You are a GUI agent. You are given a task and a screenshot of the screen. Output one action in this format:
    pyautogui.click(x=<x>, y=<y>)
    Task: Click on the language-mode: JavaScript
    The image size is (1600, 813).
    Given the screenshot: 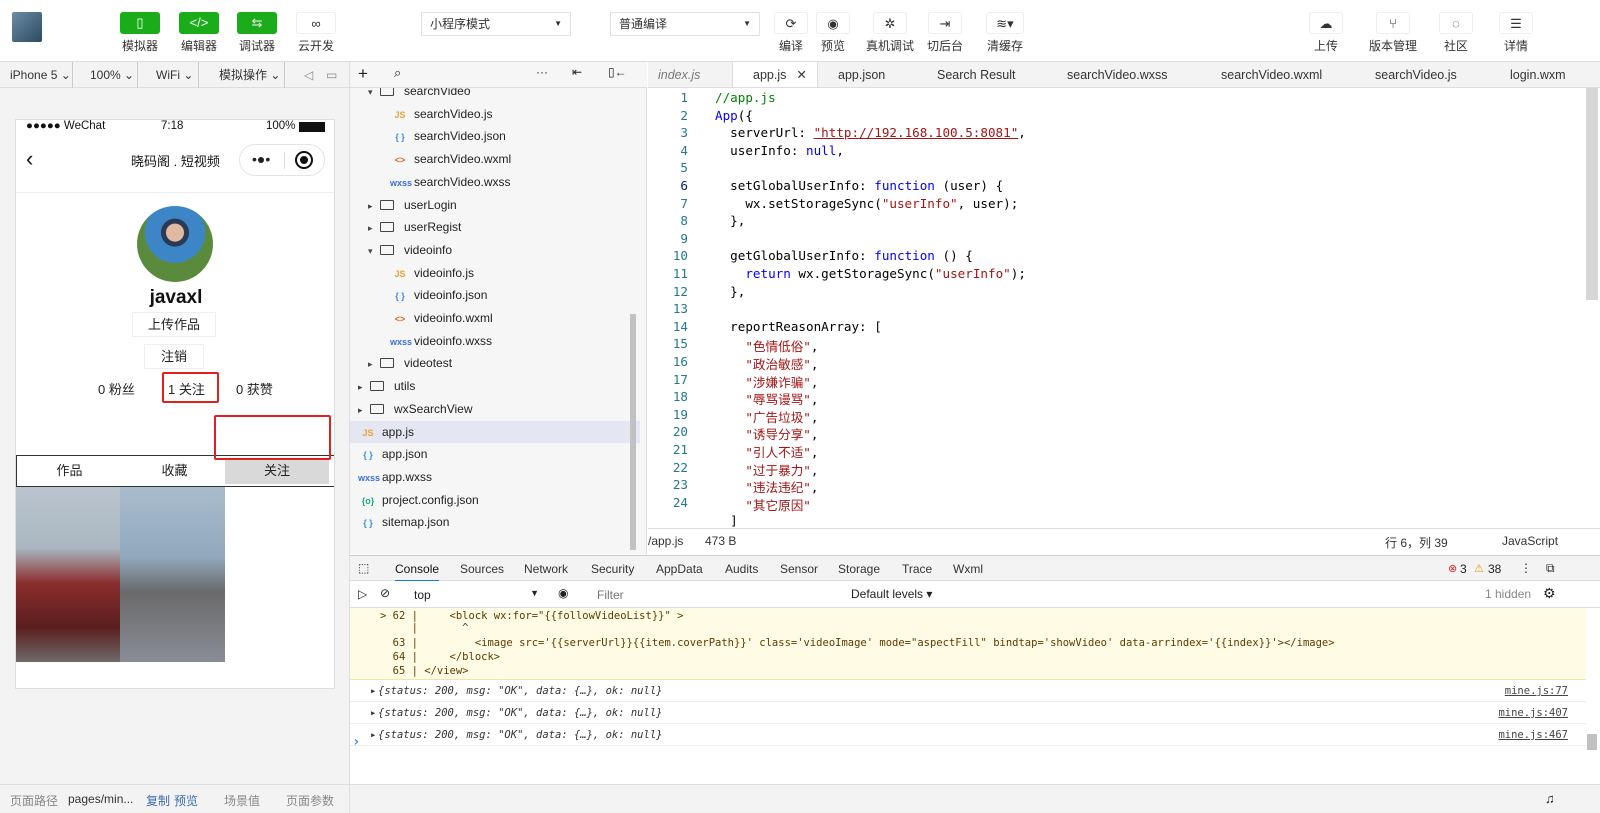 What is the action you would take?
    pyautogui.click(x=1530, y=541)
    